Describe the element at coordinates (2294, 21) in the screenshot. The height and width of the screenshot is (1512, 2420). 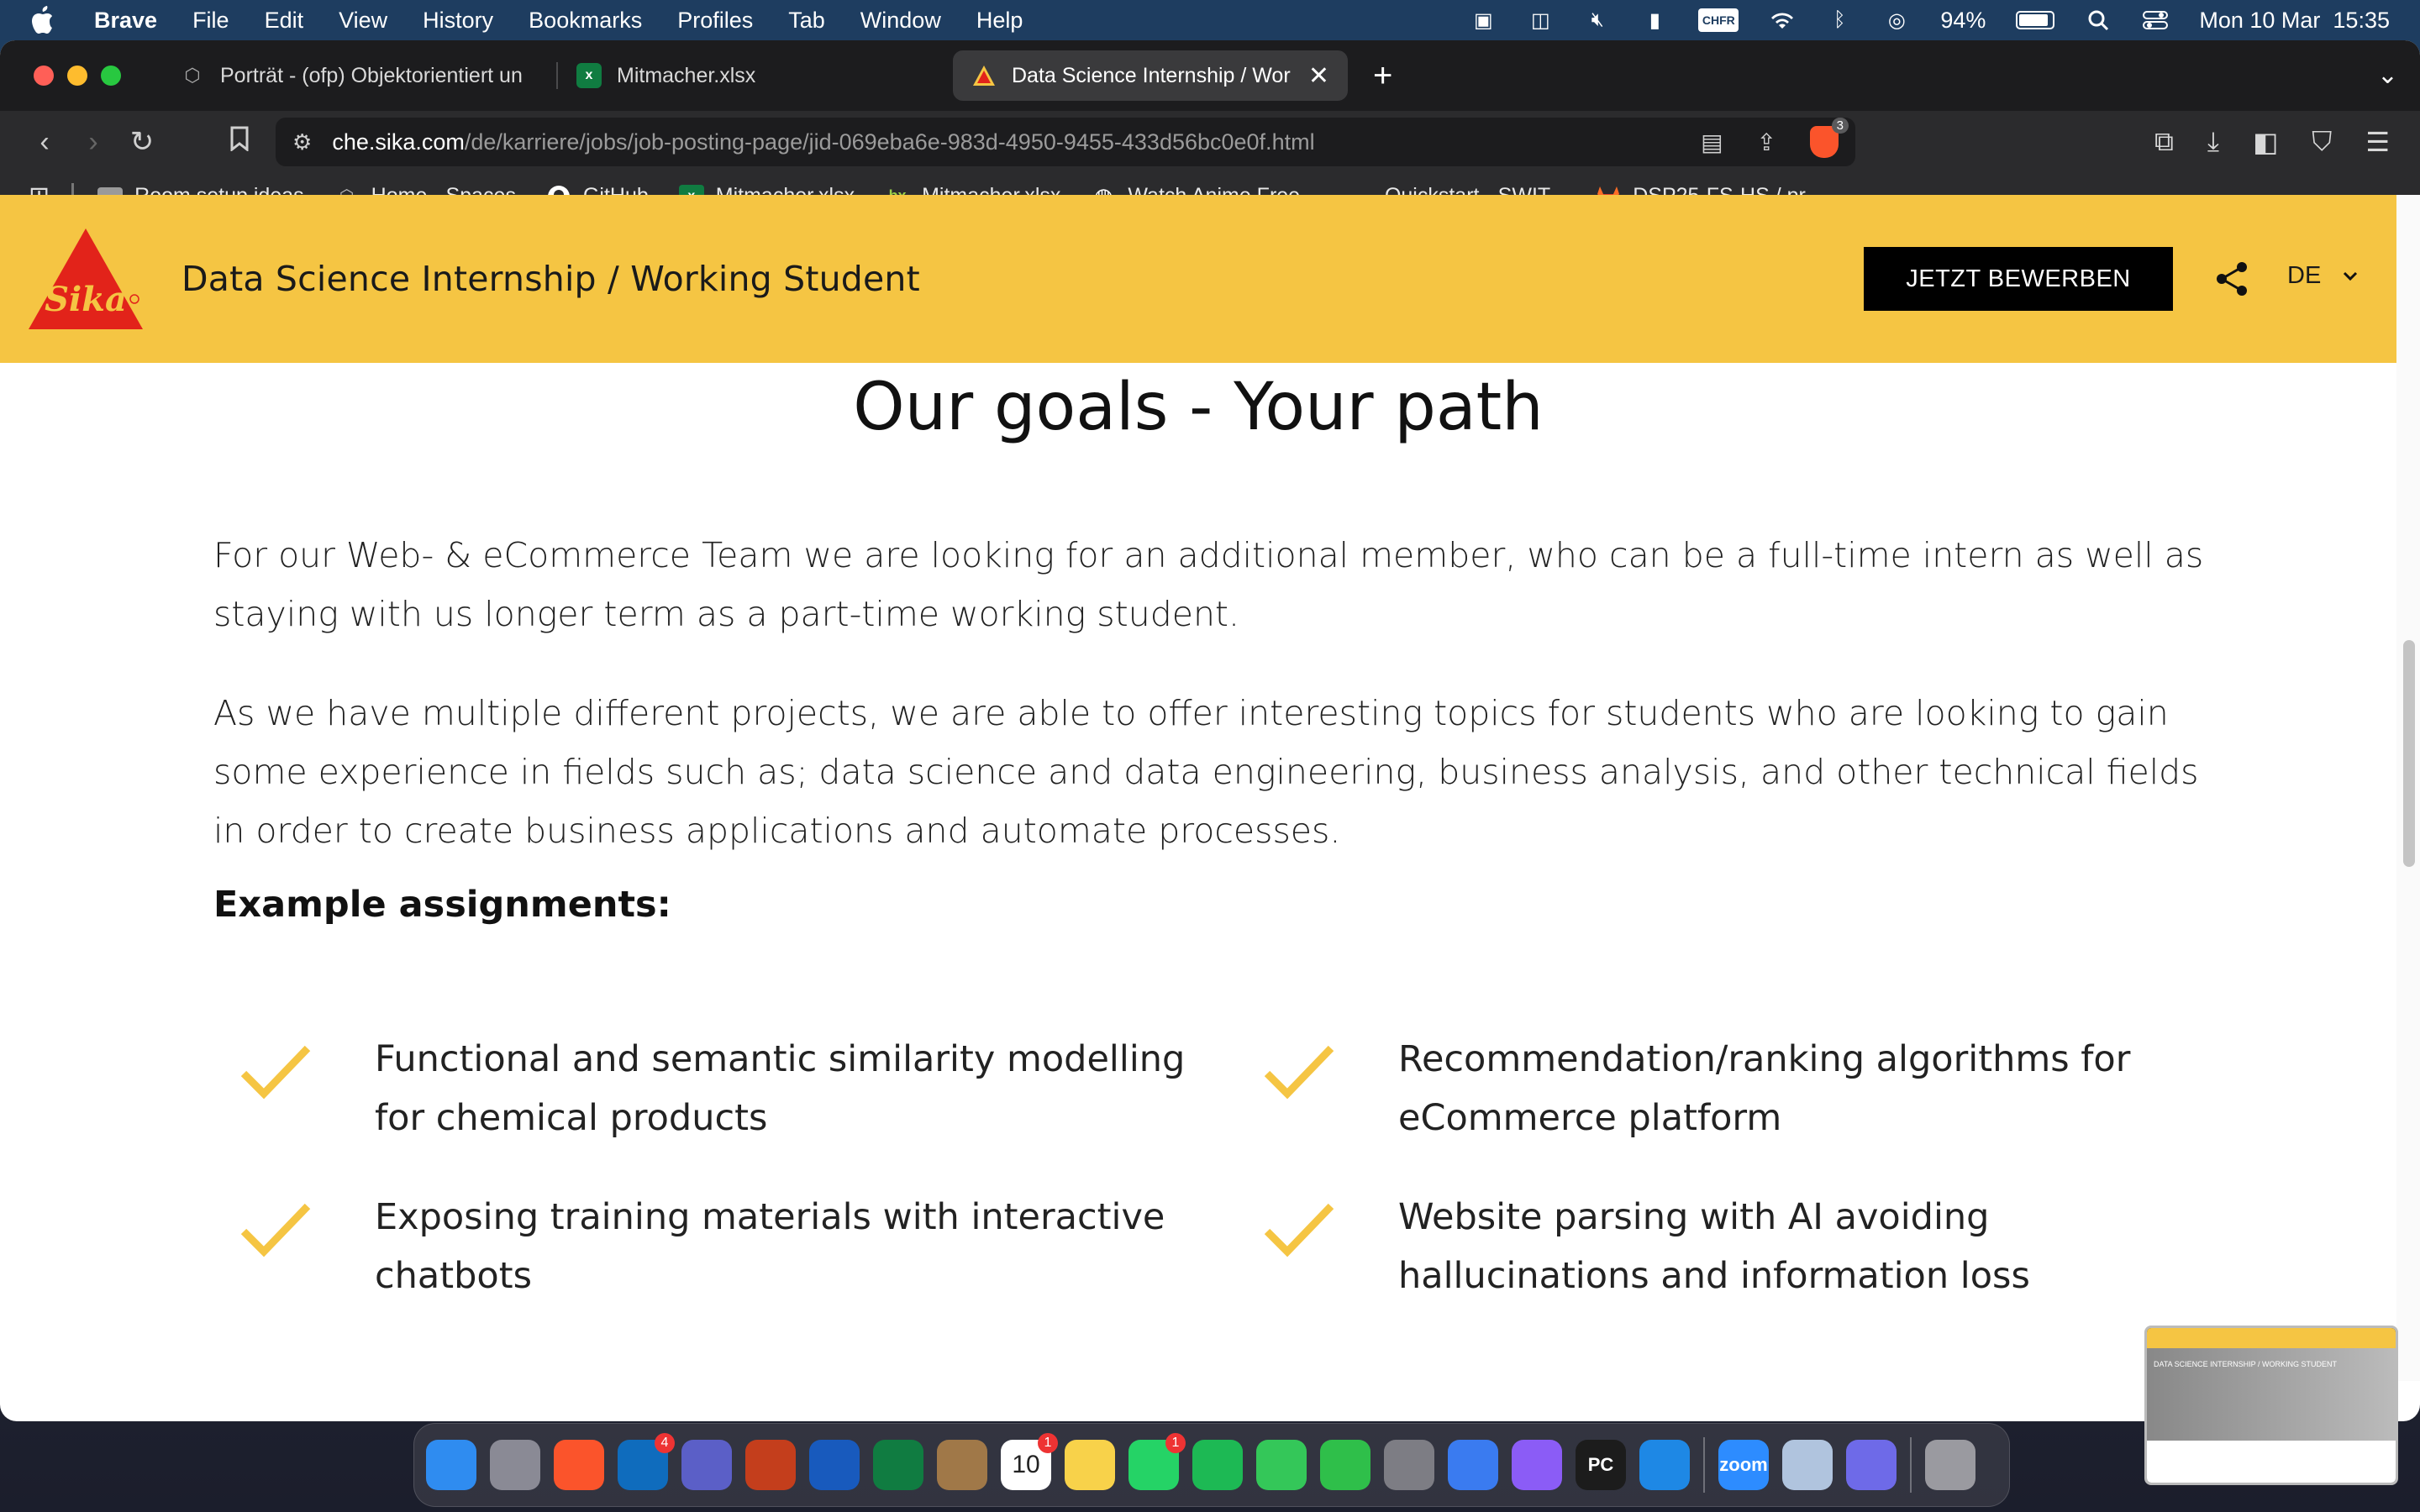
I see `menubar-clock: Mon 10 Mar 15:35` at that location.